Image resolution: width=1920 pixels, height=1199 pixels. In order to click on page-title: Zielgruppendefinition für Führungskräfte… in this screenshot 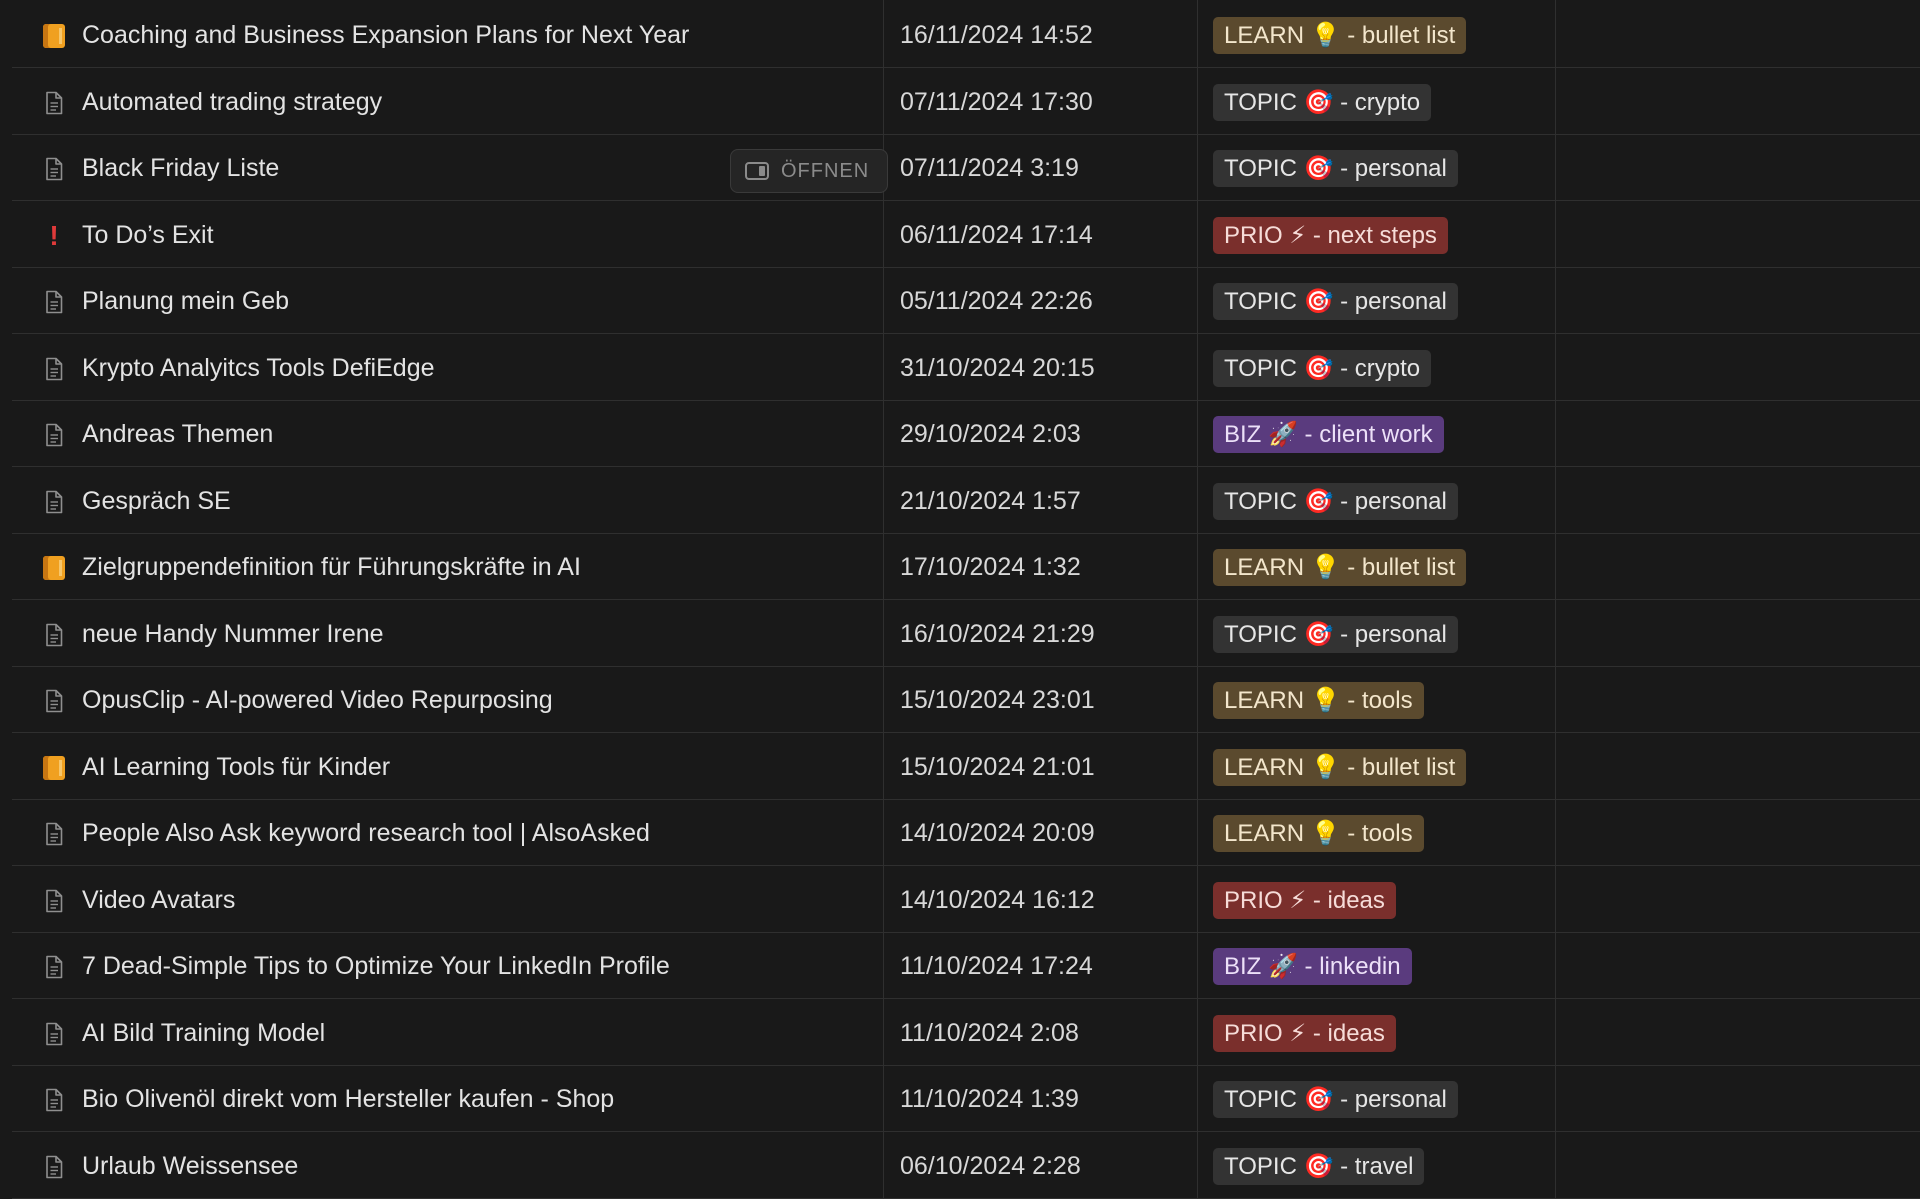, I will do `click(331, 567)`.